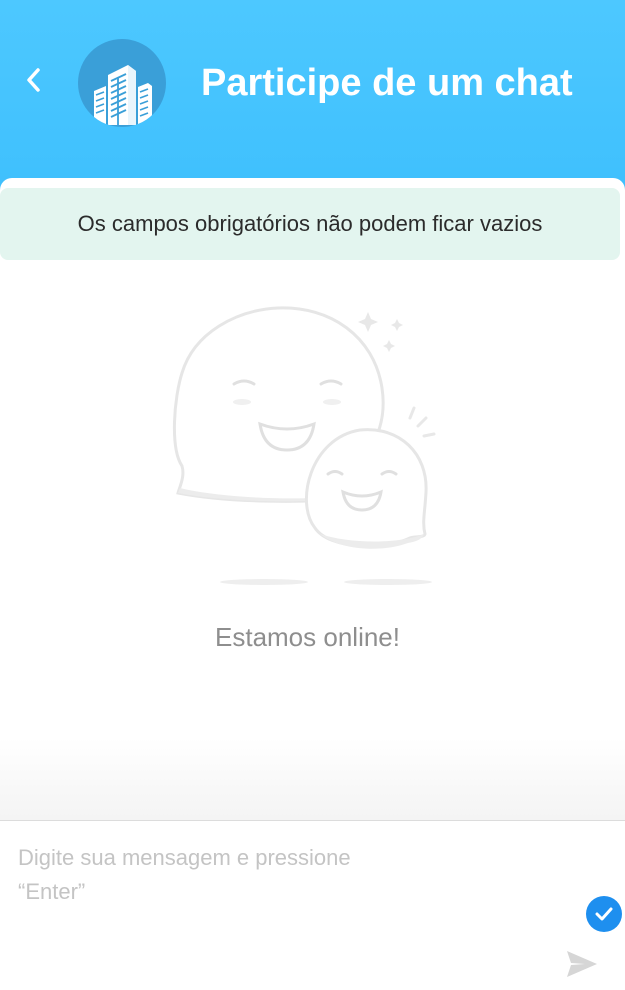  What do you see at coordinates (208, 881) in the screenshot?
I see `message-input` at bounding box center [208, 881].